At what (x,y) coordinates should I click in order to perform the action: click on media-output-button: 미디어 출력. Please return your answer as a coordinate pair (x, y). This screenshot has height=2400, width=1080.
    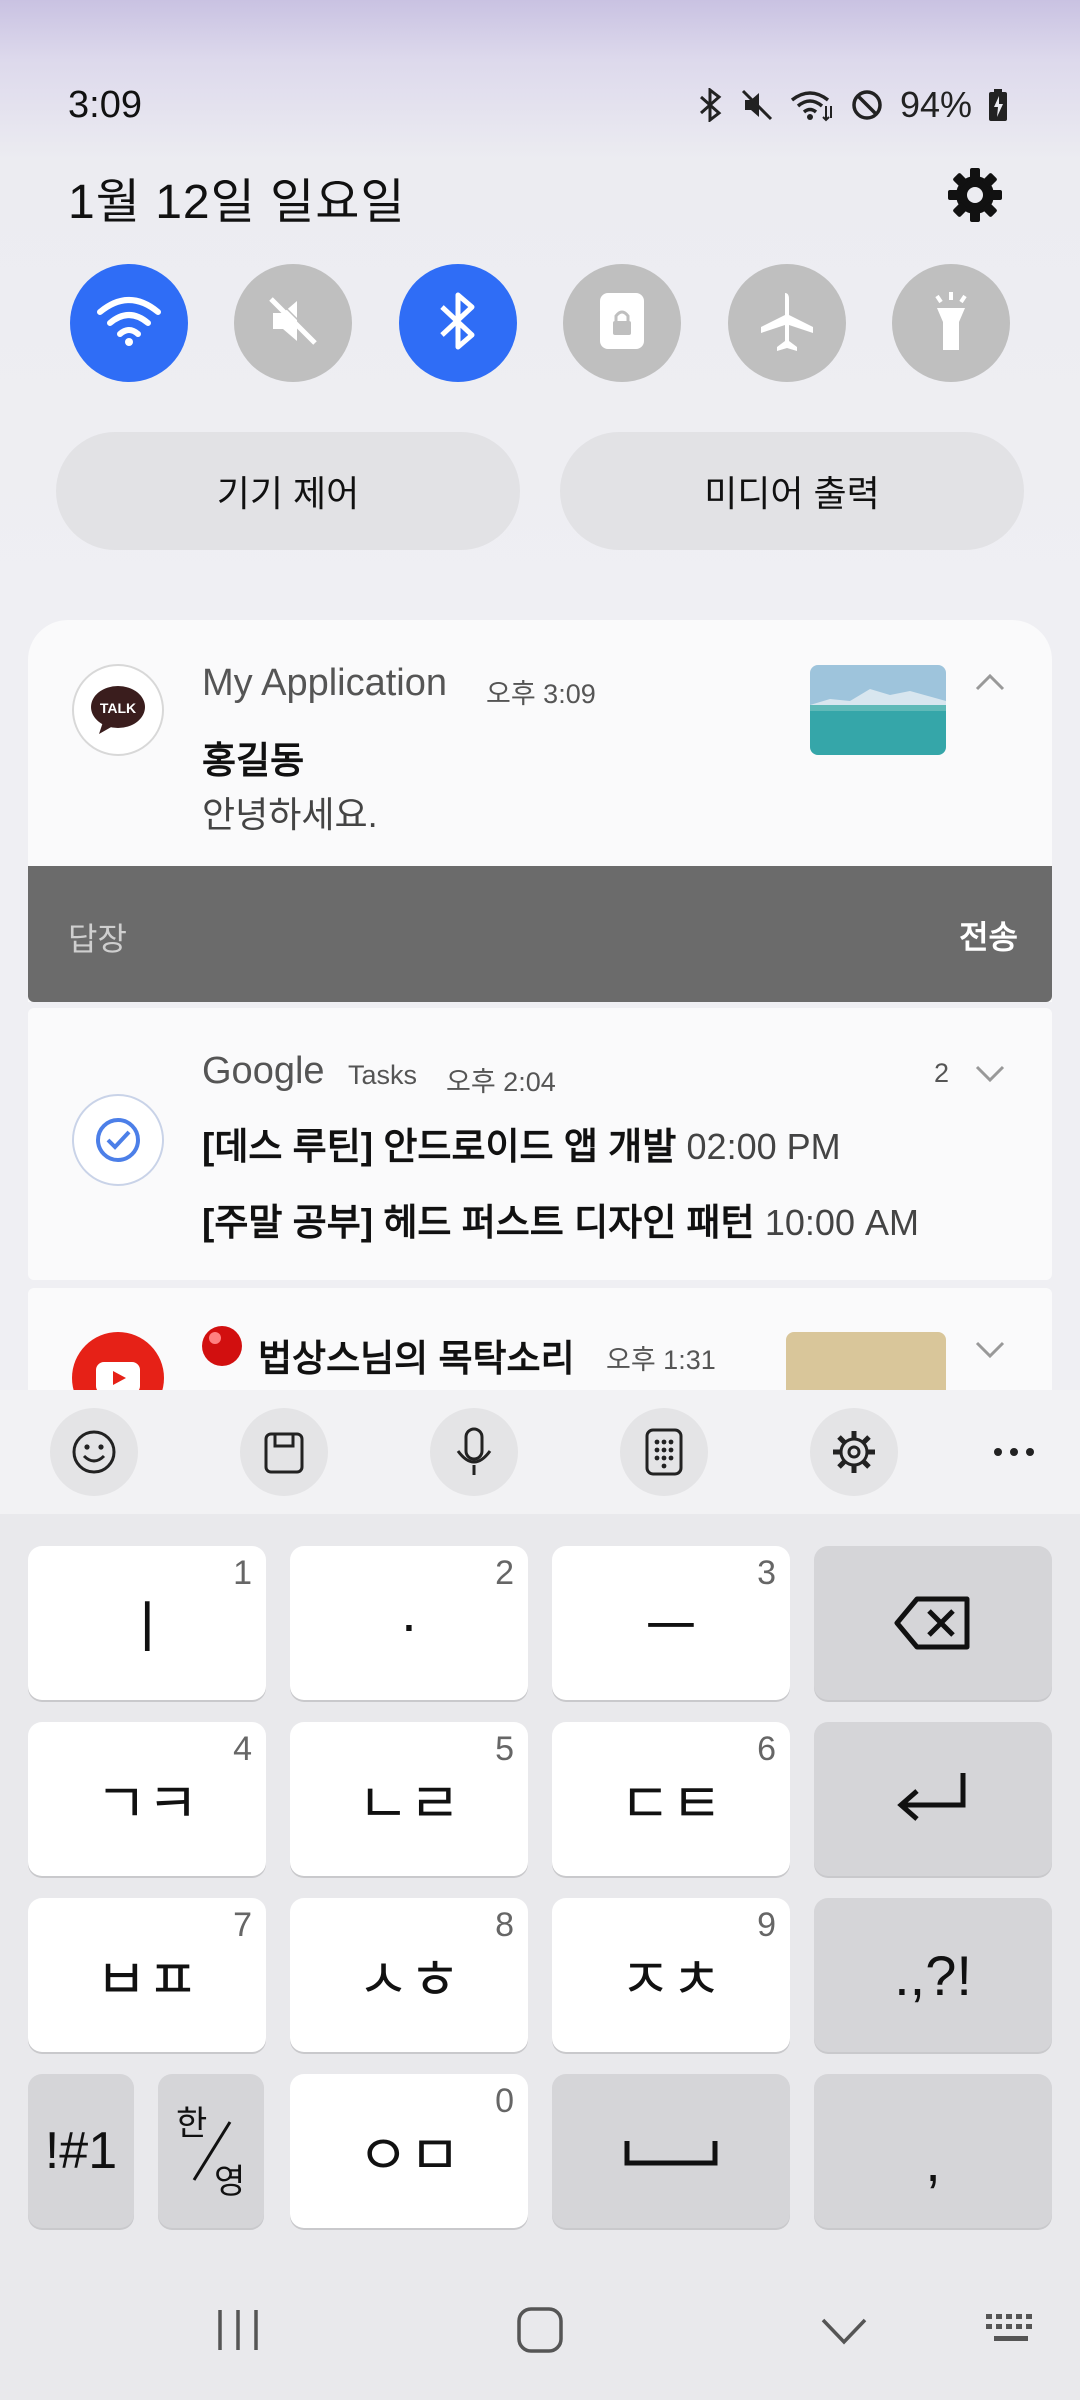
    Looking at the image, I should click on (792, 491).